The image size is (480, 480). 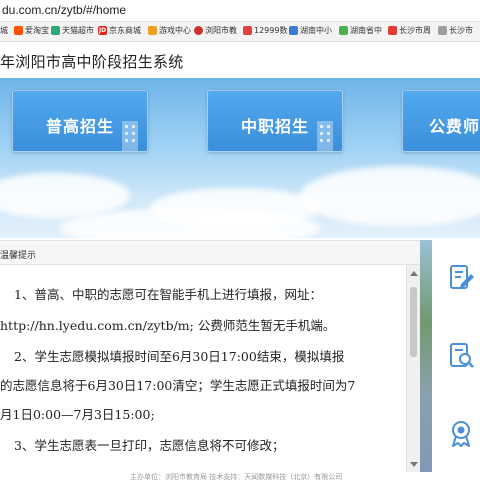 I want to click on right-sidebar, so click(x=450, y=356).